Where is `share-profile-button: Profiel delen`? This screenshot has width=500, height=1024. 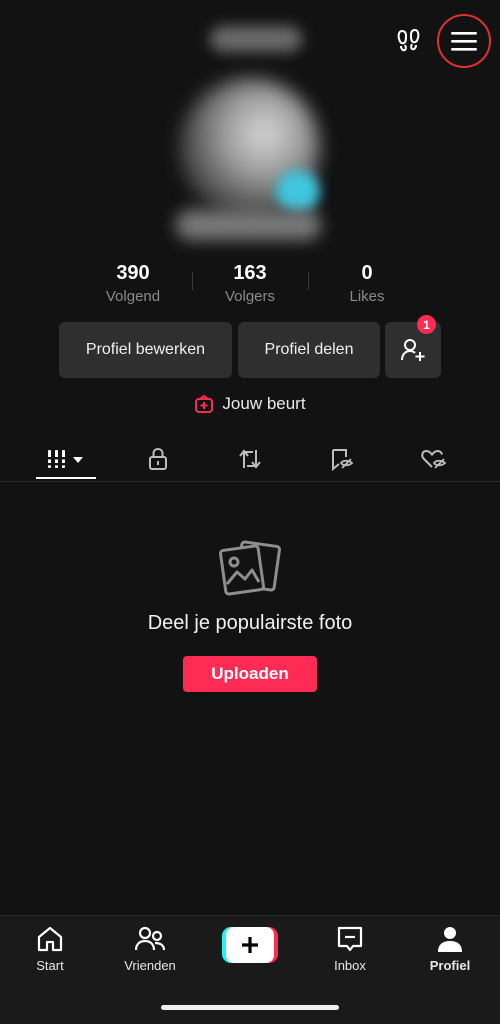 share-profile-button: Profiel delen is located at coordinates (309, 350).